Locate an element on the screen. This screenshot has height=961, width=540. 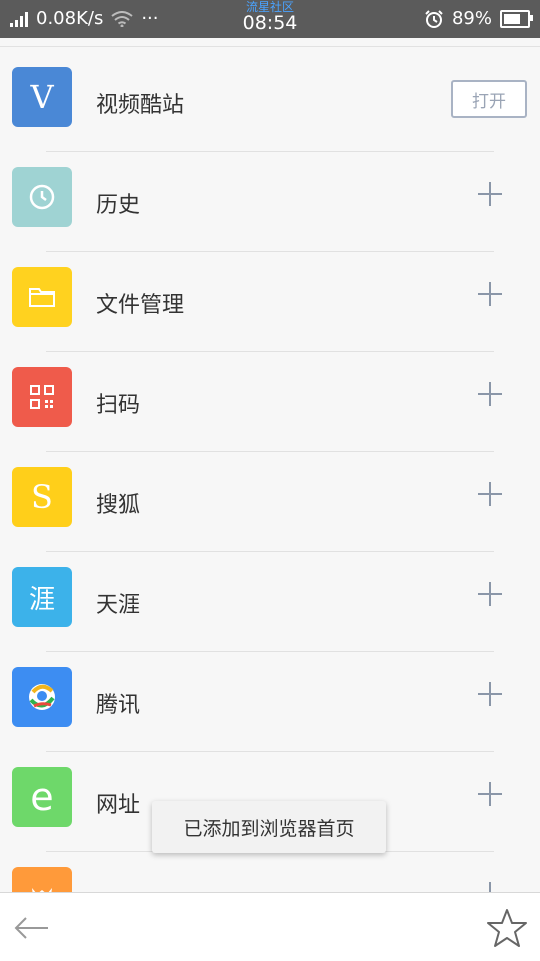
folder-icon is located at coordinates (42, 297).